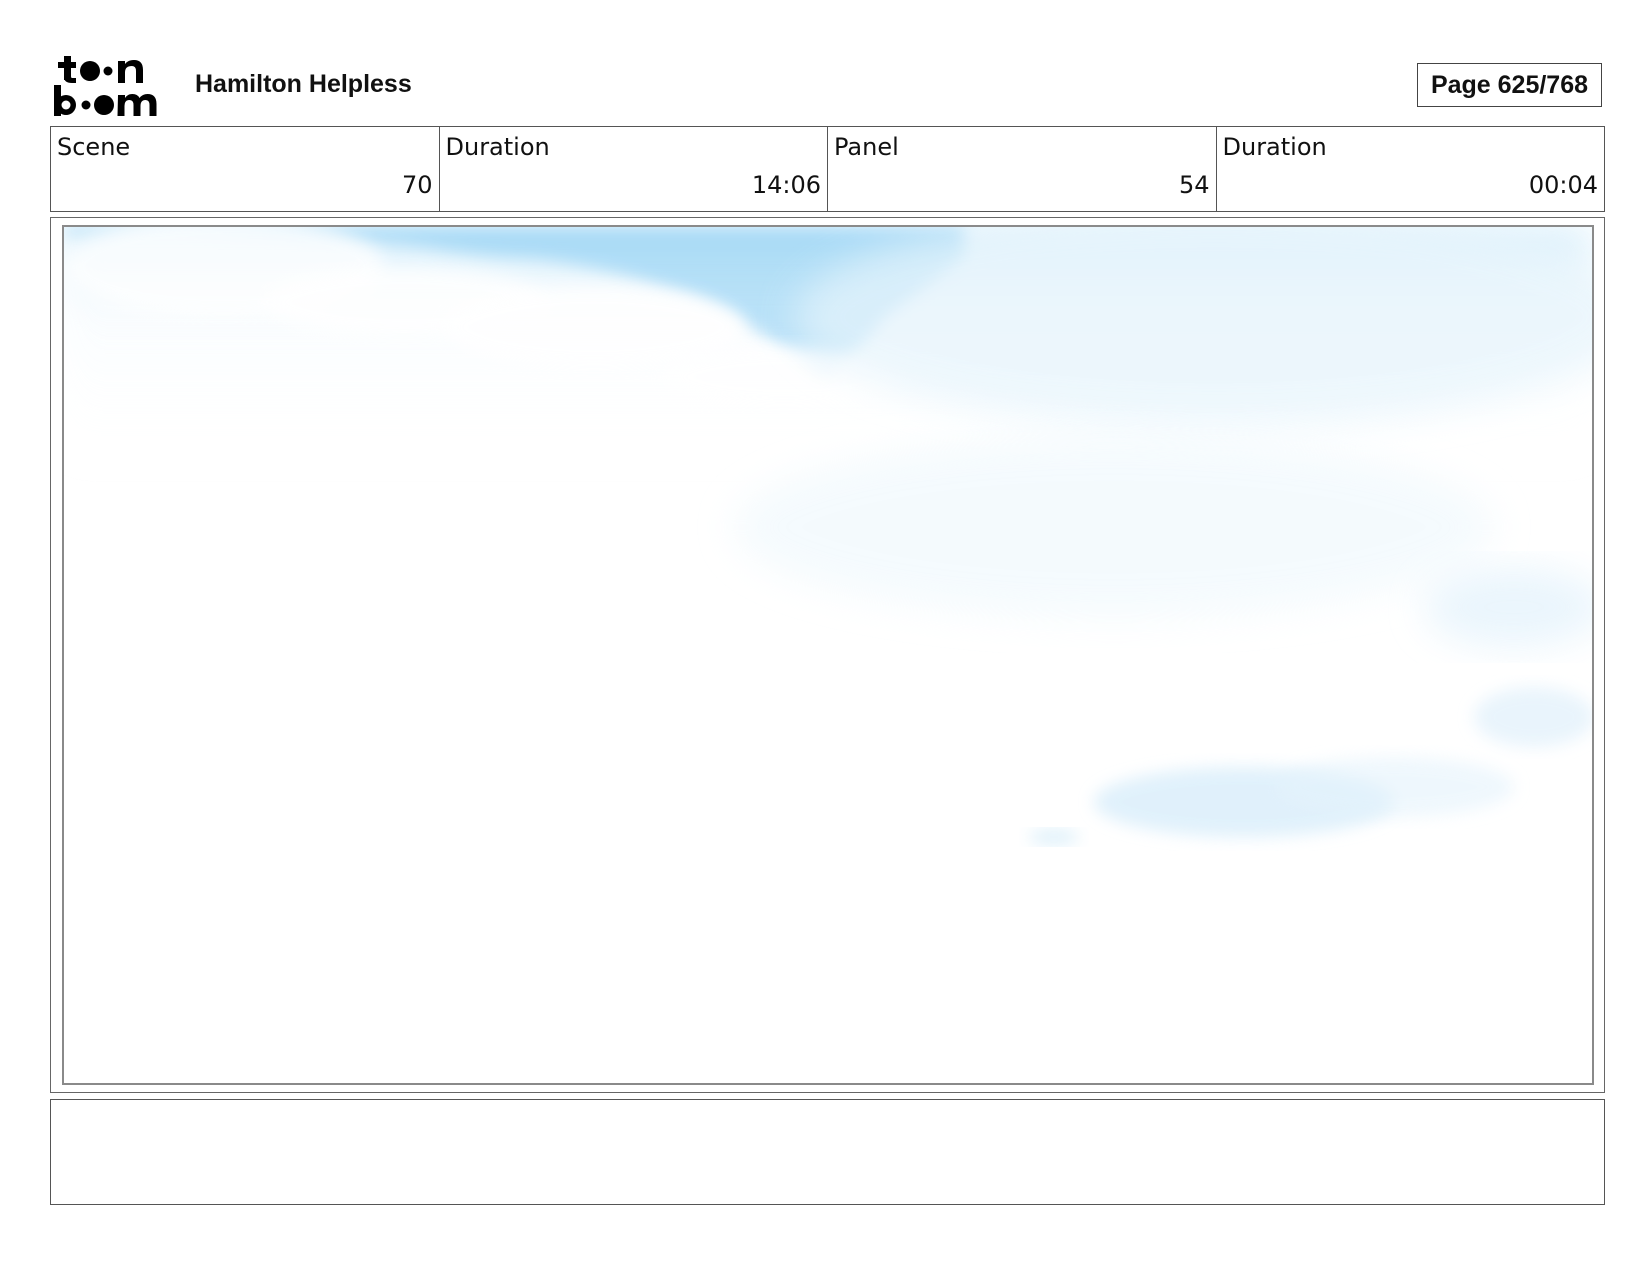  What do you see at coordinates (827, 1152) in the screenshot?
I see `caption-box` at bounding box center [827, 1152].